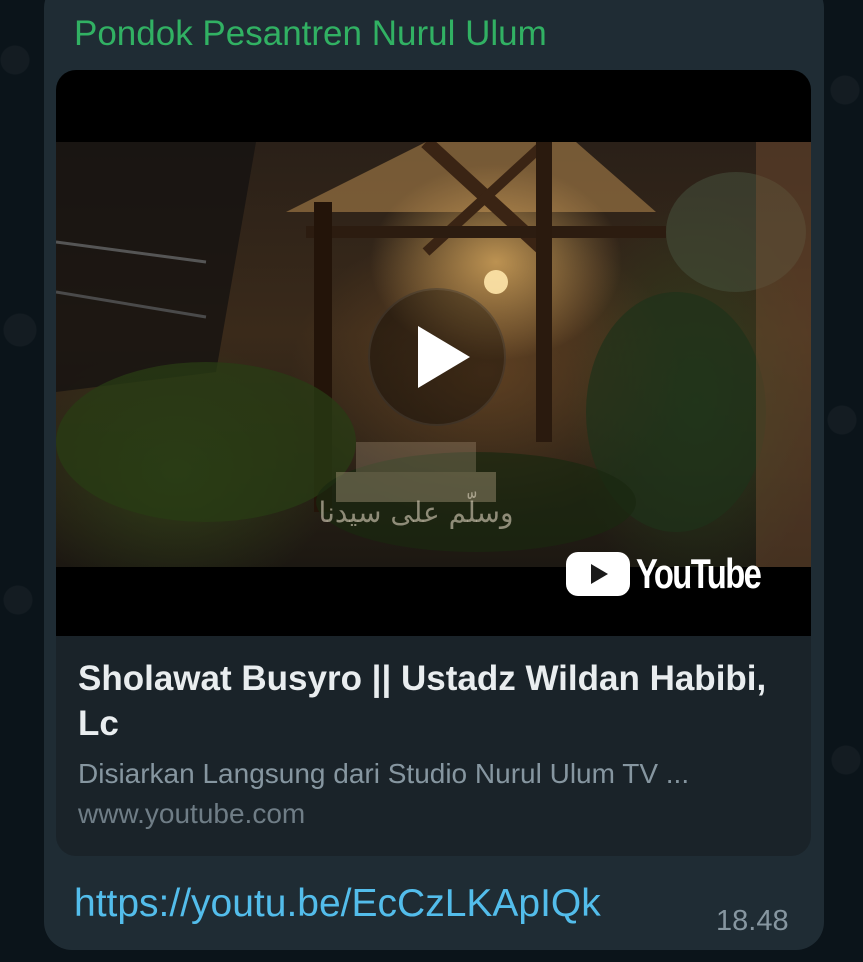 This screenshot has height=962, width=863. I want to click on youtube-play-icon, so click(598, 574).